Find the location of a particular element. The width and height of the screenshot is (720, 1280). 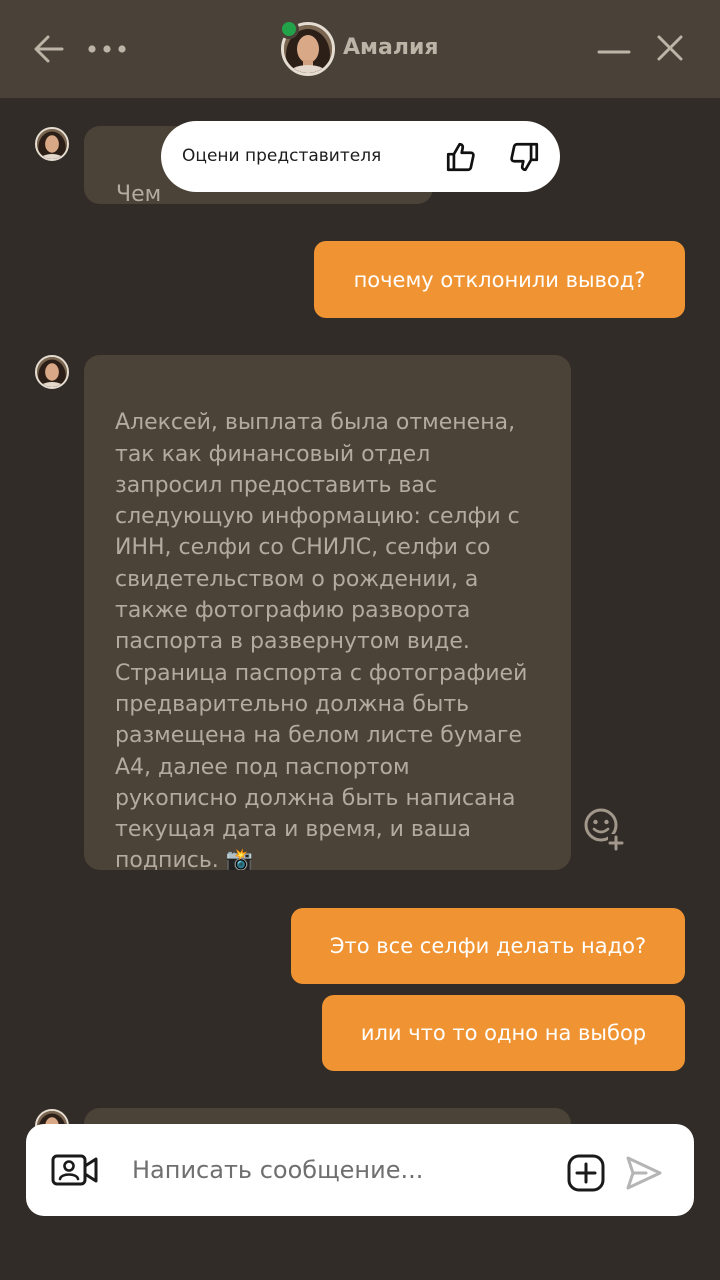

add-reaction-button is located at coordinates (605, 829).